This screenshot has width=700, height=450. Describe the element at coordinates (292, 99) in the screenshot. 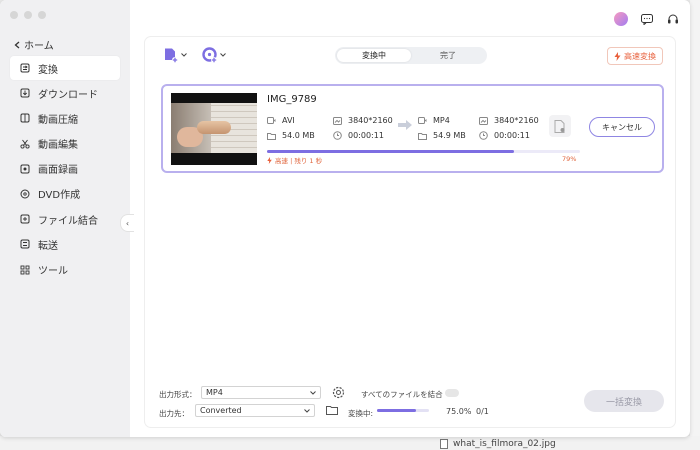

I see `file-name: IMG_9789` at that location.